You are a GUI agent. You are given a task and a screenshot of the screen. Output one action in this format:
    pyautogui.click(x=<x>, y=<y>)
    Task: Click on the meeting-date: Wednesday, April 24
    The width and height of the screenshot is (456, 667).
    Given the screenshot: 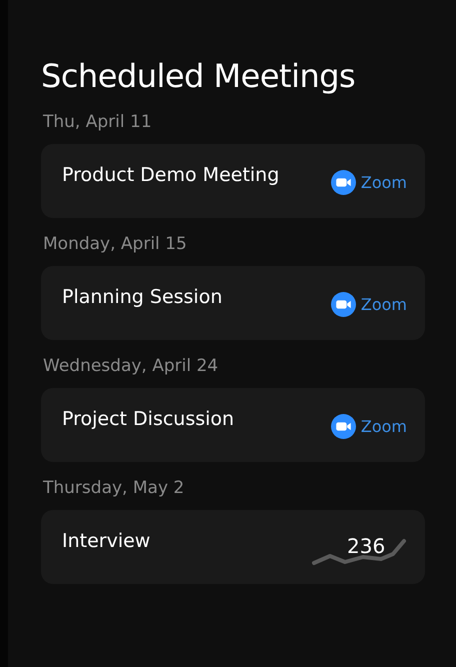 What is the action you would take?
    pyautogui.click(x=131, y=366)
    